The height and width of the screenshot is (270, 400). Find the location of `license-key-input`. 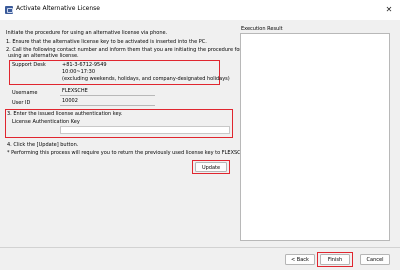

license-key-input is located at coordinates (145, 130).